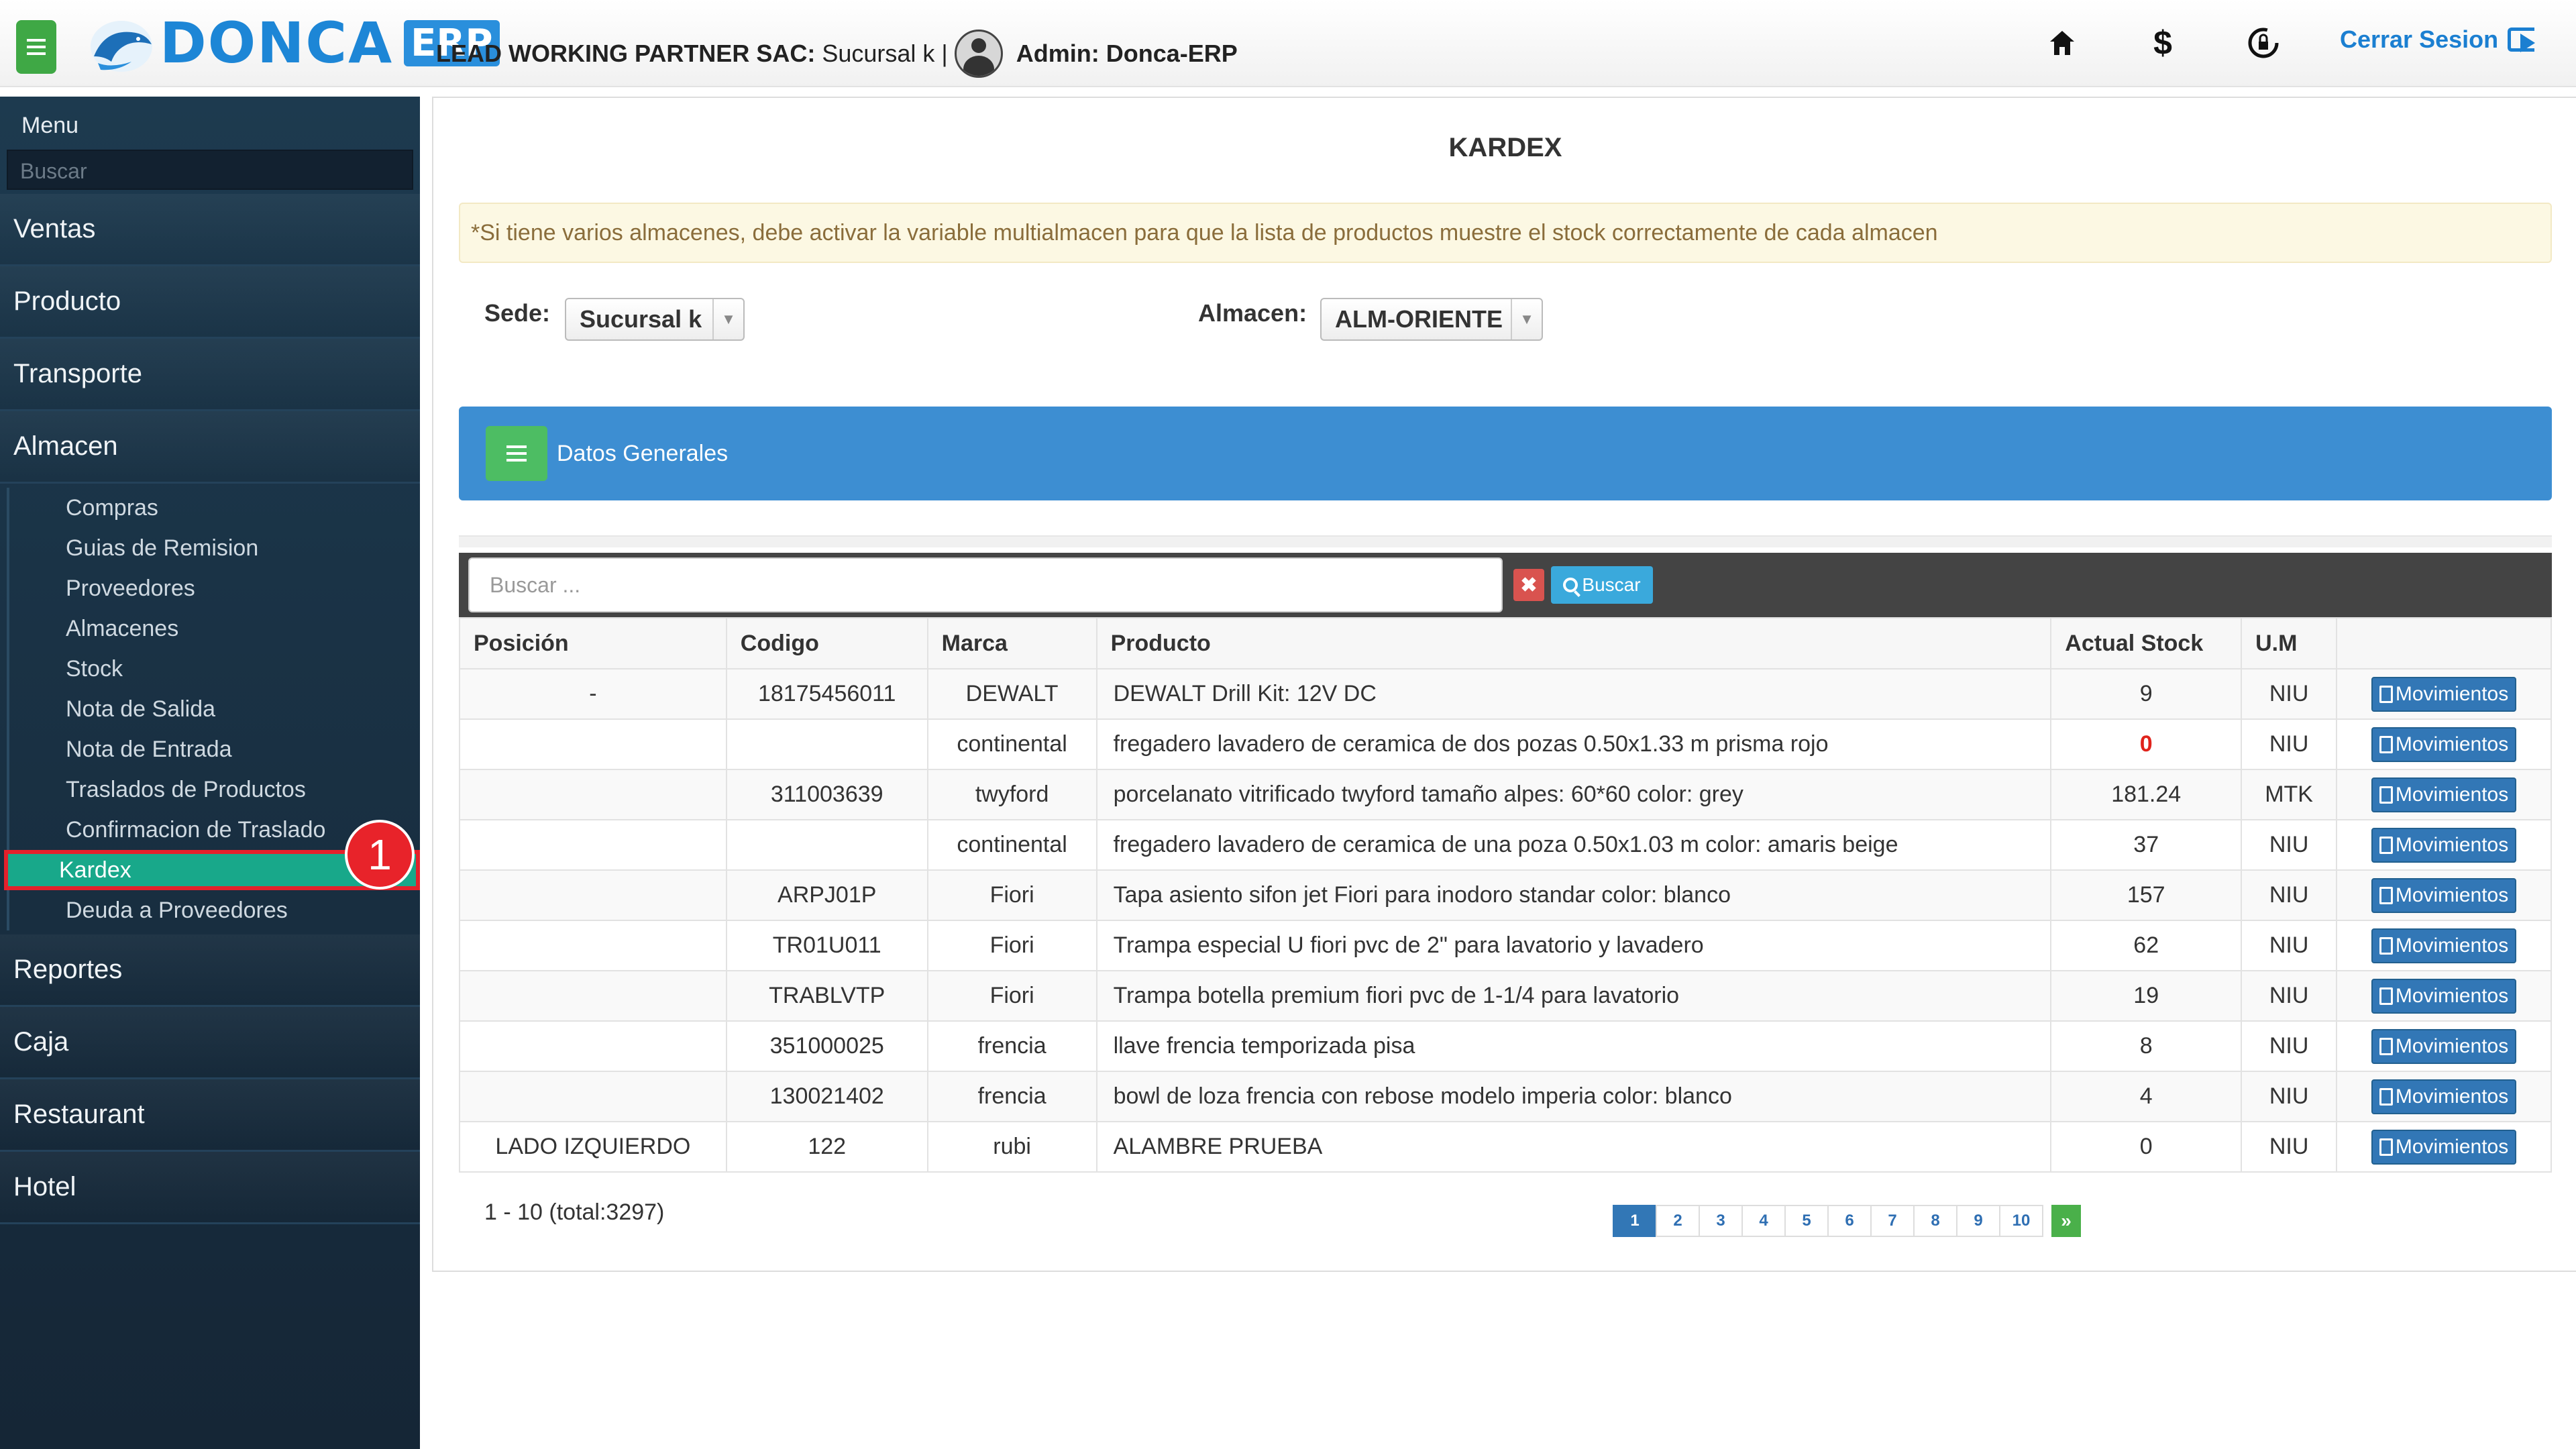  I want to click on sidebar-subitem-traslados-de-productos: Traslados de Productos, so click(213, 789).